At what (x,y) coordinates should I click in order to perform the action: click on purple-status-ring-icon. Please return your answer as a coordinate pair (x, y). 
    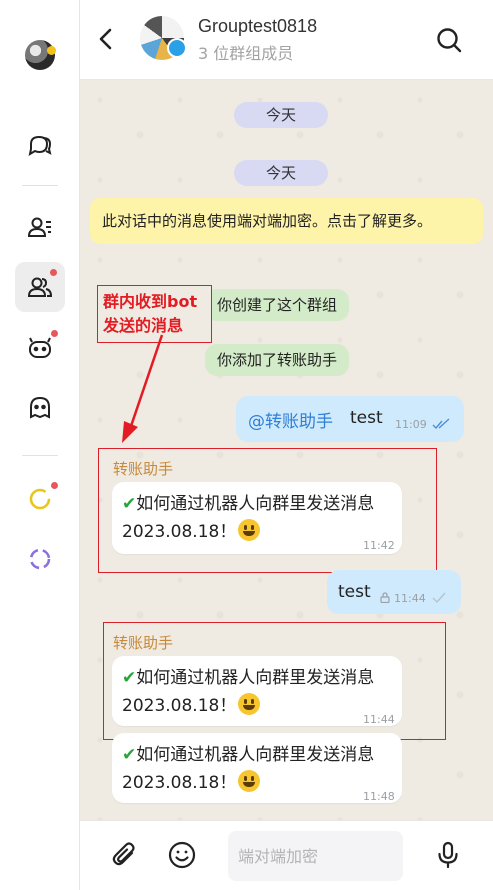
    Looking at the image, I should click on (40, 559).